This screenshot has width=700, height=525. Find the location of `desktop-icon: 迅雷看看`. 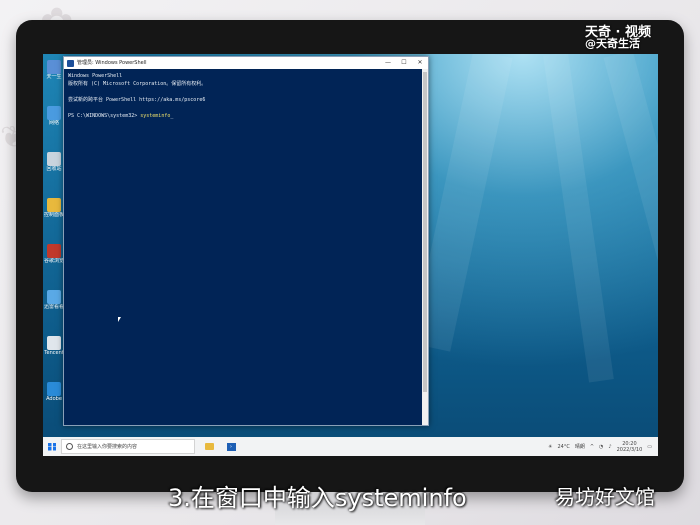

desktop-icon: 迅雷看看 is located at coordinates (54, 300).